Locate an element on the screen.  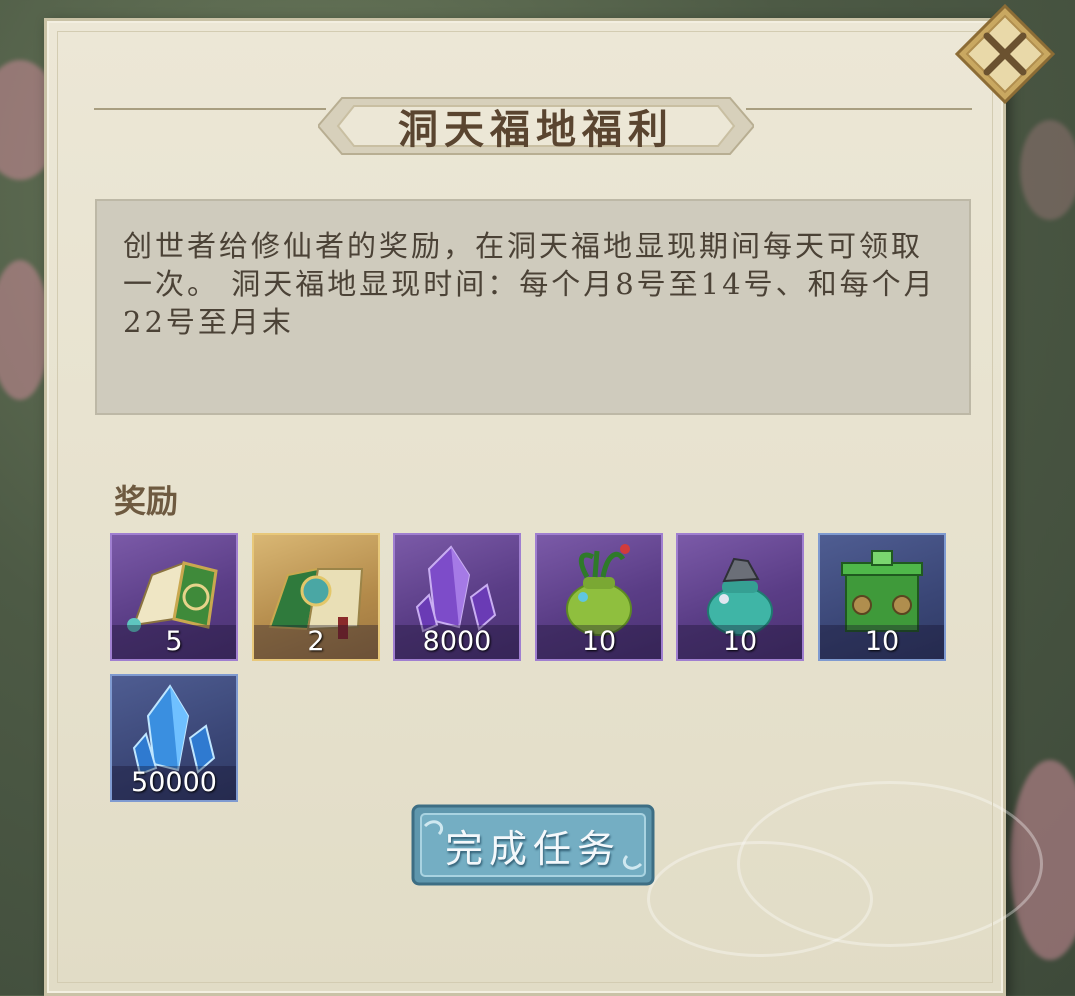
close-button is located at coordinates (1005, 54).